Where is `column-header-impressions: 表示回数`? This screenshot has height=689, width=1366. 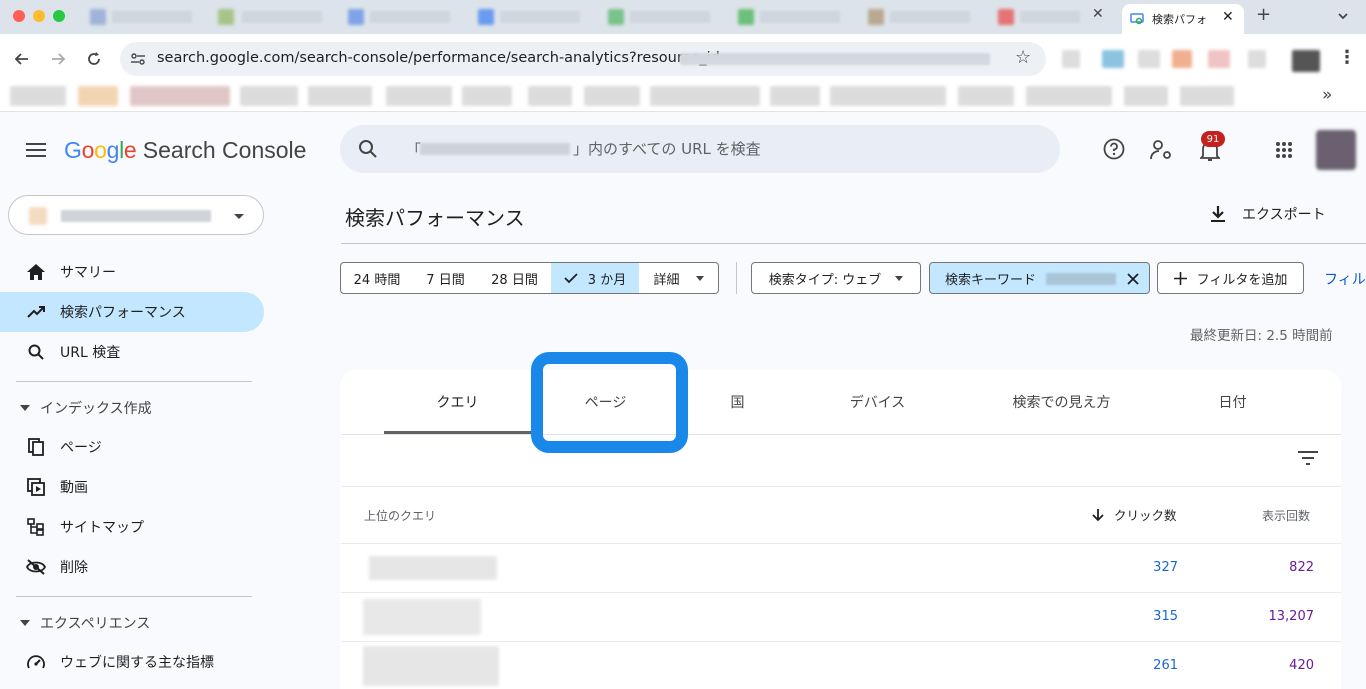 column-header-impressions: 表示回数 is located at coordinates (1286, 515).